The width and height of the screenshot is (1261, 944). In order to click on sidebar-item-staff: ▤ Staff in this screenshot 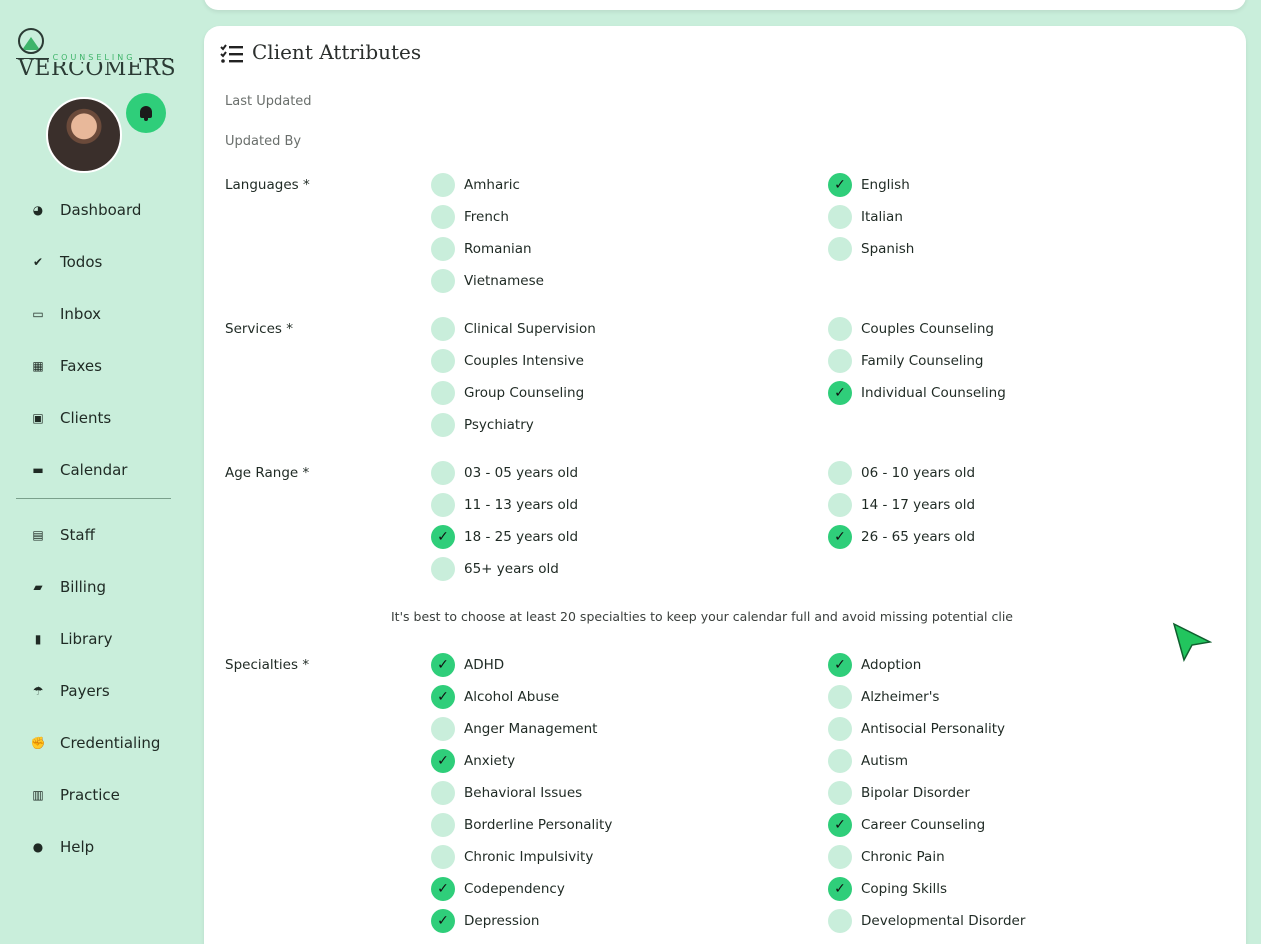, I will do `click(61, 535)`.